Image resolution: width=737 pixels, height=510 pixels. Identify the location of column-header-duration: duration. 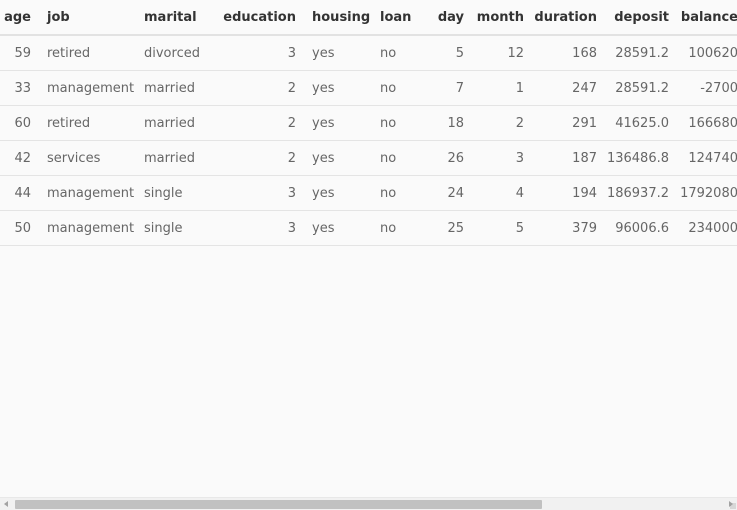
(560, 18).